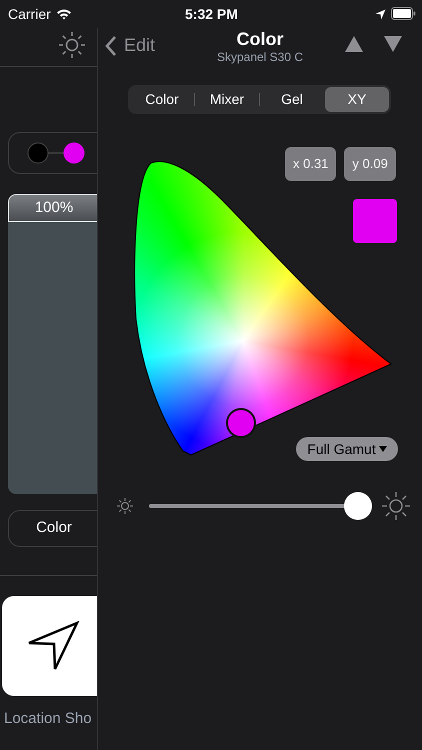  What do you see at coordinates (396, 506) in the screenshot?
I see `bright-brightness-icon` at bounding box center [396, 506].